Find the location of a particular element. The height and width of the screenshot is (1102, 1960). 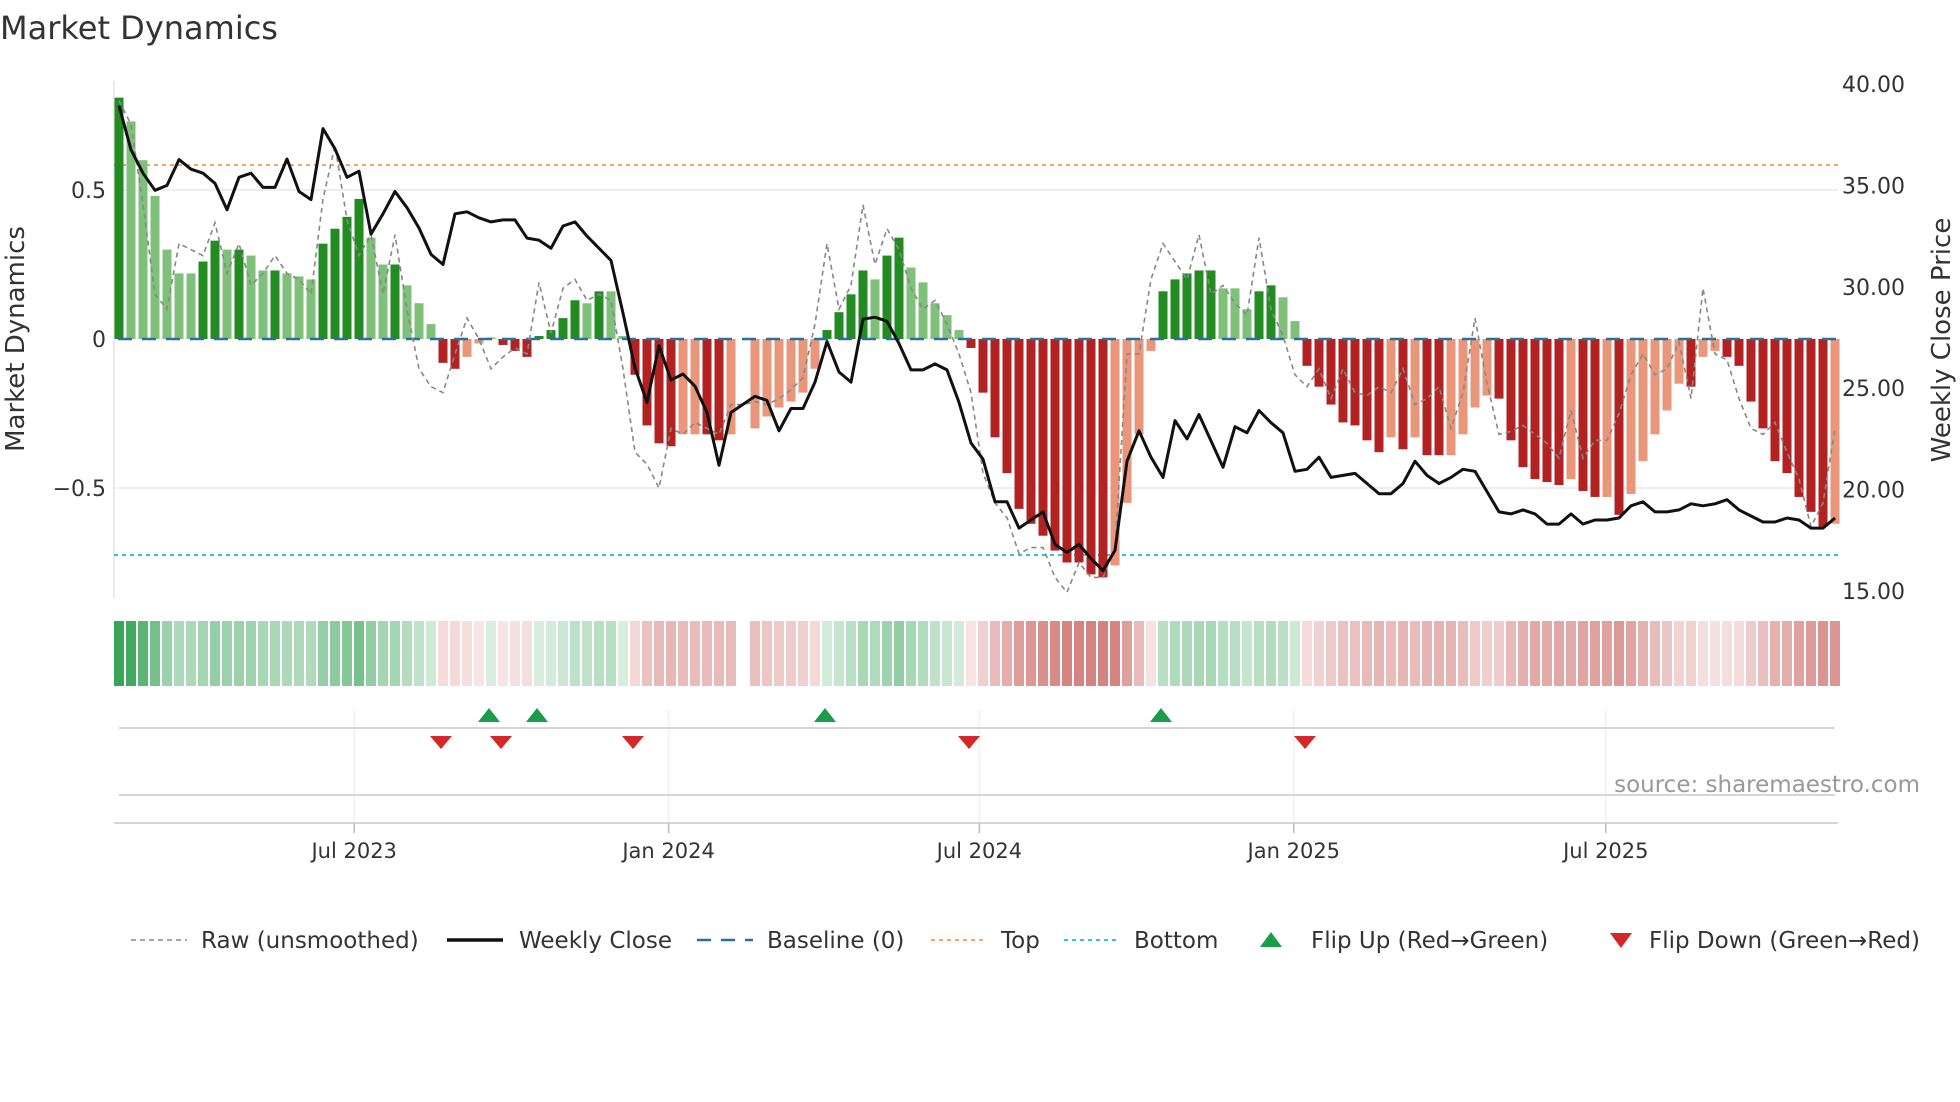

y-axis-label: Market Dynamics is located at coordinates (16, 339).